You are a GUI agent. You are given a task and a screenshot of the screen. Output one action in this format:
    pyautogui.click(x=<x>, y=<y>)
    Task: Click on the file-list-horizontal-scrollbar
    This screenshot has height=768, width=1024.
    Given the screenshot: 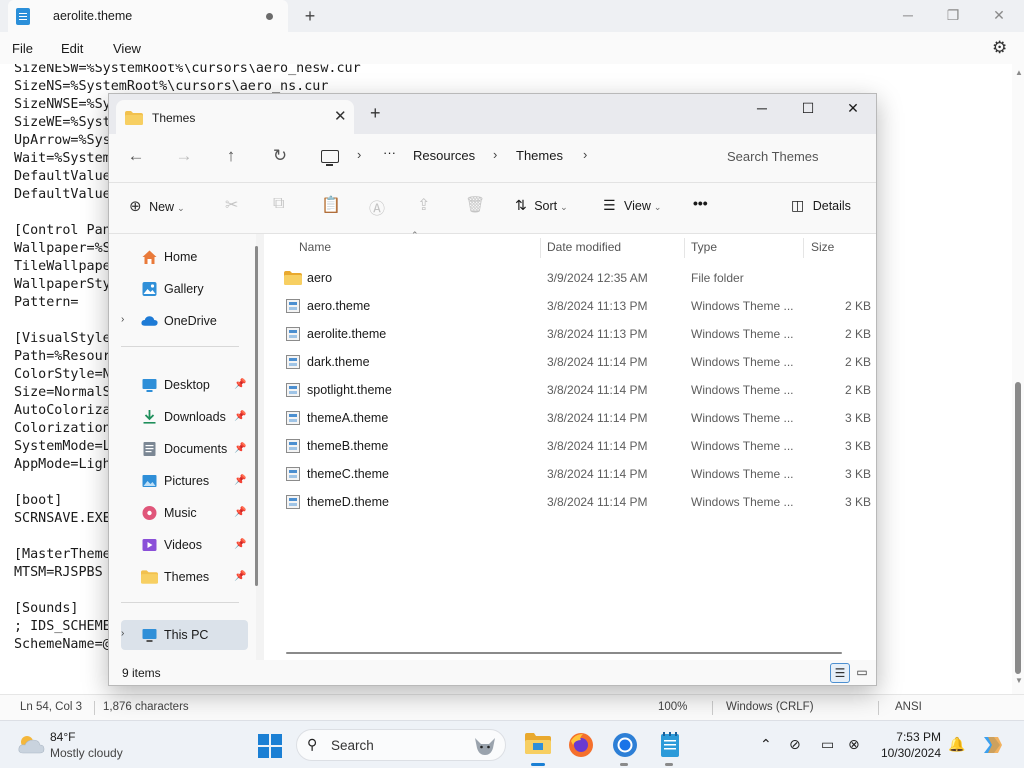 What is the action you would take?
    pyautogui.click(x=564, y=653)
    